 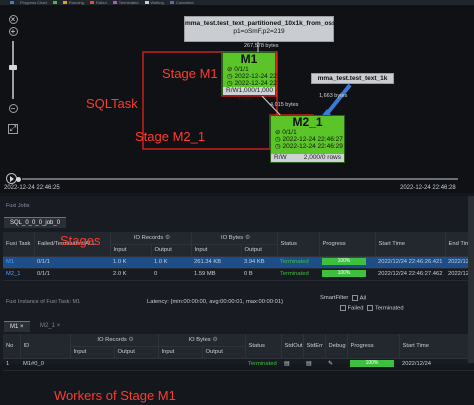 What do you see at coordinates (259, 262) in the screenshot?
I see `cell-bytes-output: 3.94 KB` at bounding box center [259, 262].